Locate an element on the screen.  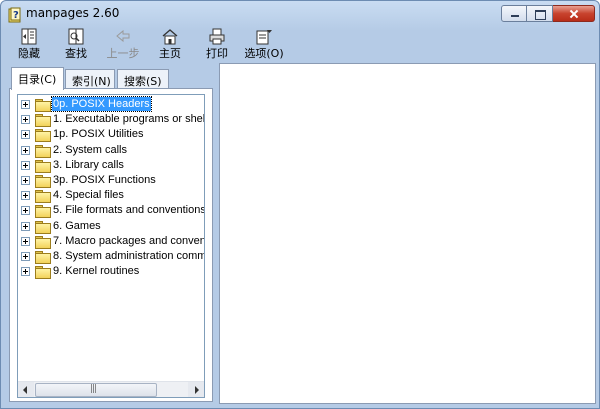
tree-item: 1p. POSIX Utilities is located at coordinates (111, 134).